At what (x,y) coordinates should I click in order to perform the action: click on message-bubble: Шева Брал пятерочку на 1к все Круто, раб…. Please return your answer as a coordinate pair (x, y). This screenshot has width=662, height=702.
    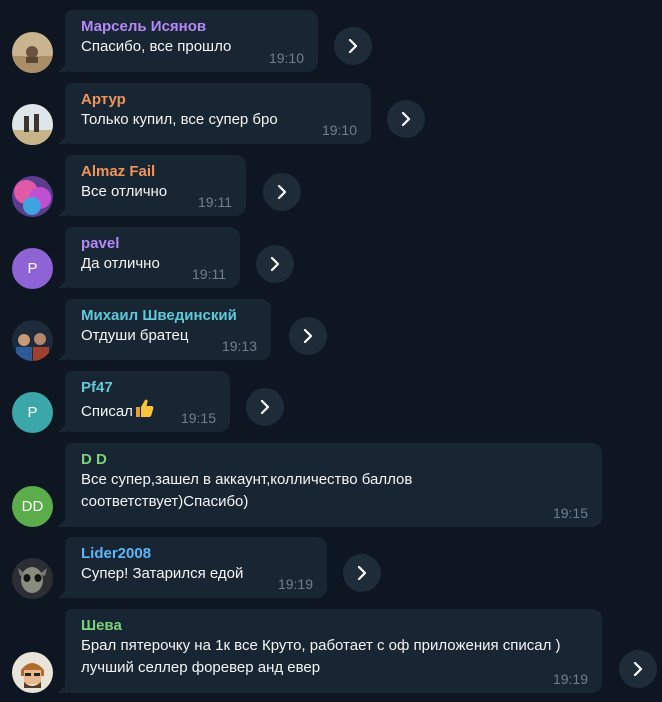
    Looking at the image, I should click on (333, 651).